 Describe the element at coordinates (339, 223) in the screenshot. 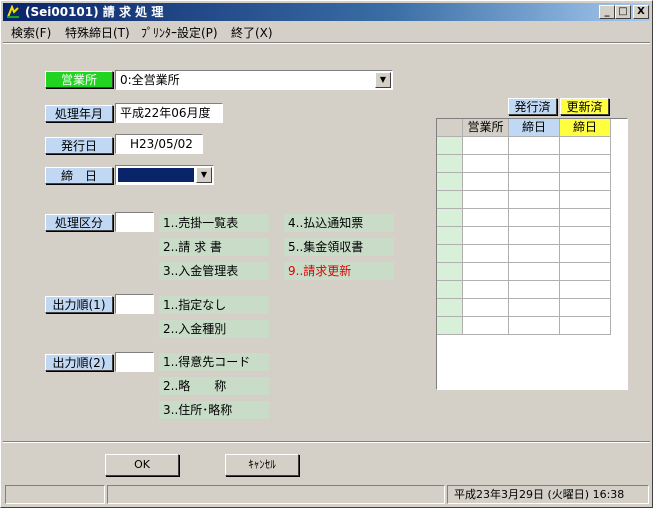

I see `type-option-4: 4..払込通知票` at that location.